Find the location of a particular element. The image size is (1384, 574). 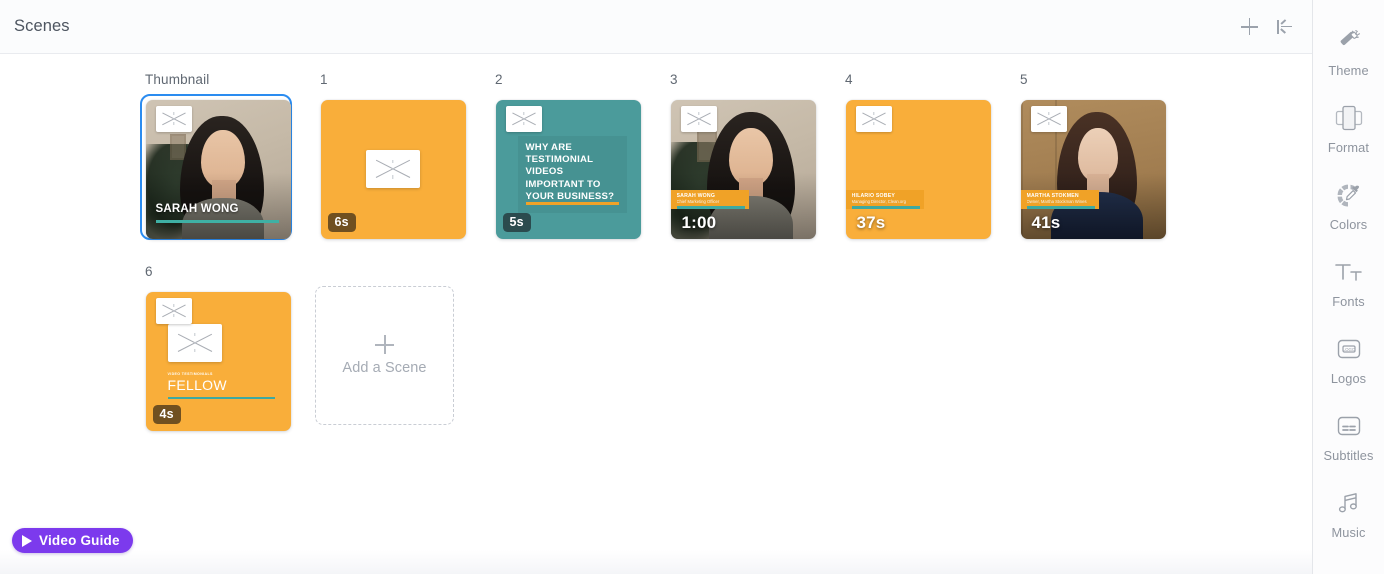

rail-item-subtitles: Subtitles is located at coordinates (1348, 443).